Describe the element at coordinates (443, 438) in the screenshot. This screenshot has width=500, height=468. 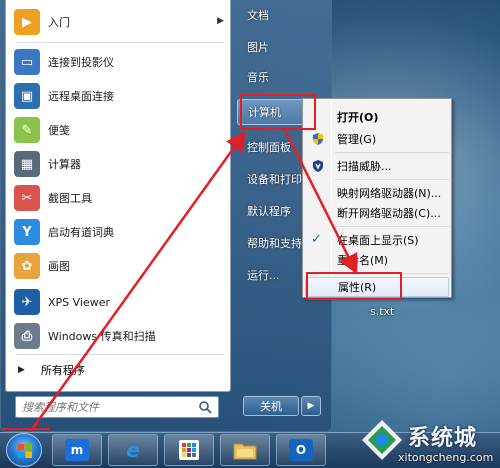
I see `watermark-text: 系统城` at that location.